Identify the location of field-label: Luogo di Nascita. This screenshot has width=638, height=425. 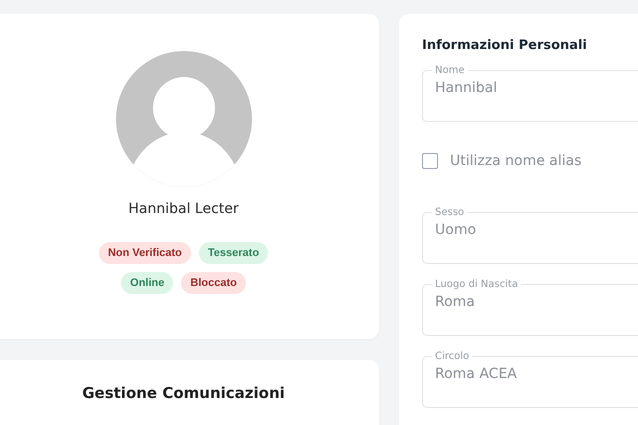
(476, 284).